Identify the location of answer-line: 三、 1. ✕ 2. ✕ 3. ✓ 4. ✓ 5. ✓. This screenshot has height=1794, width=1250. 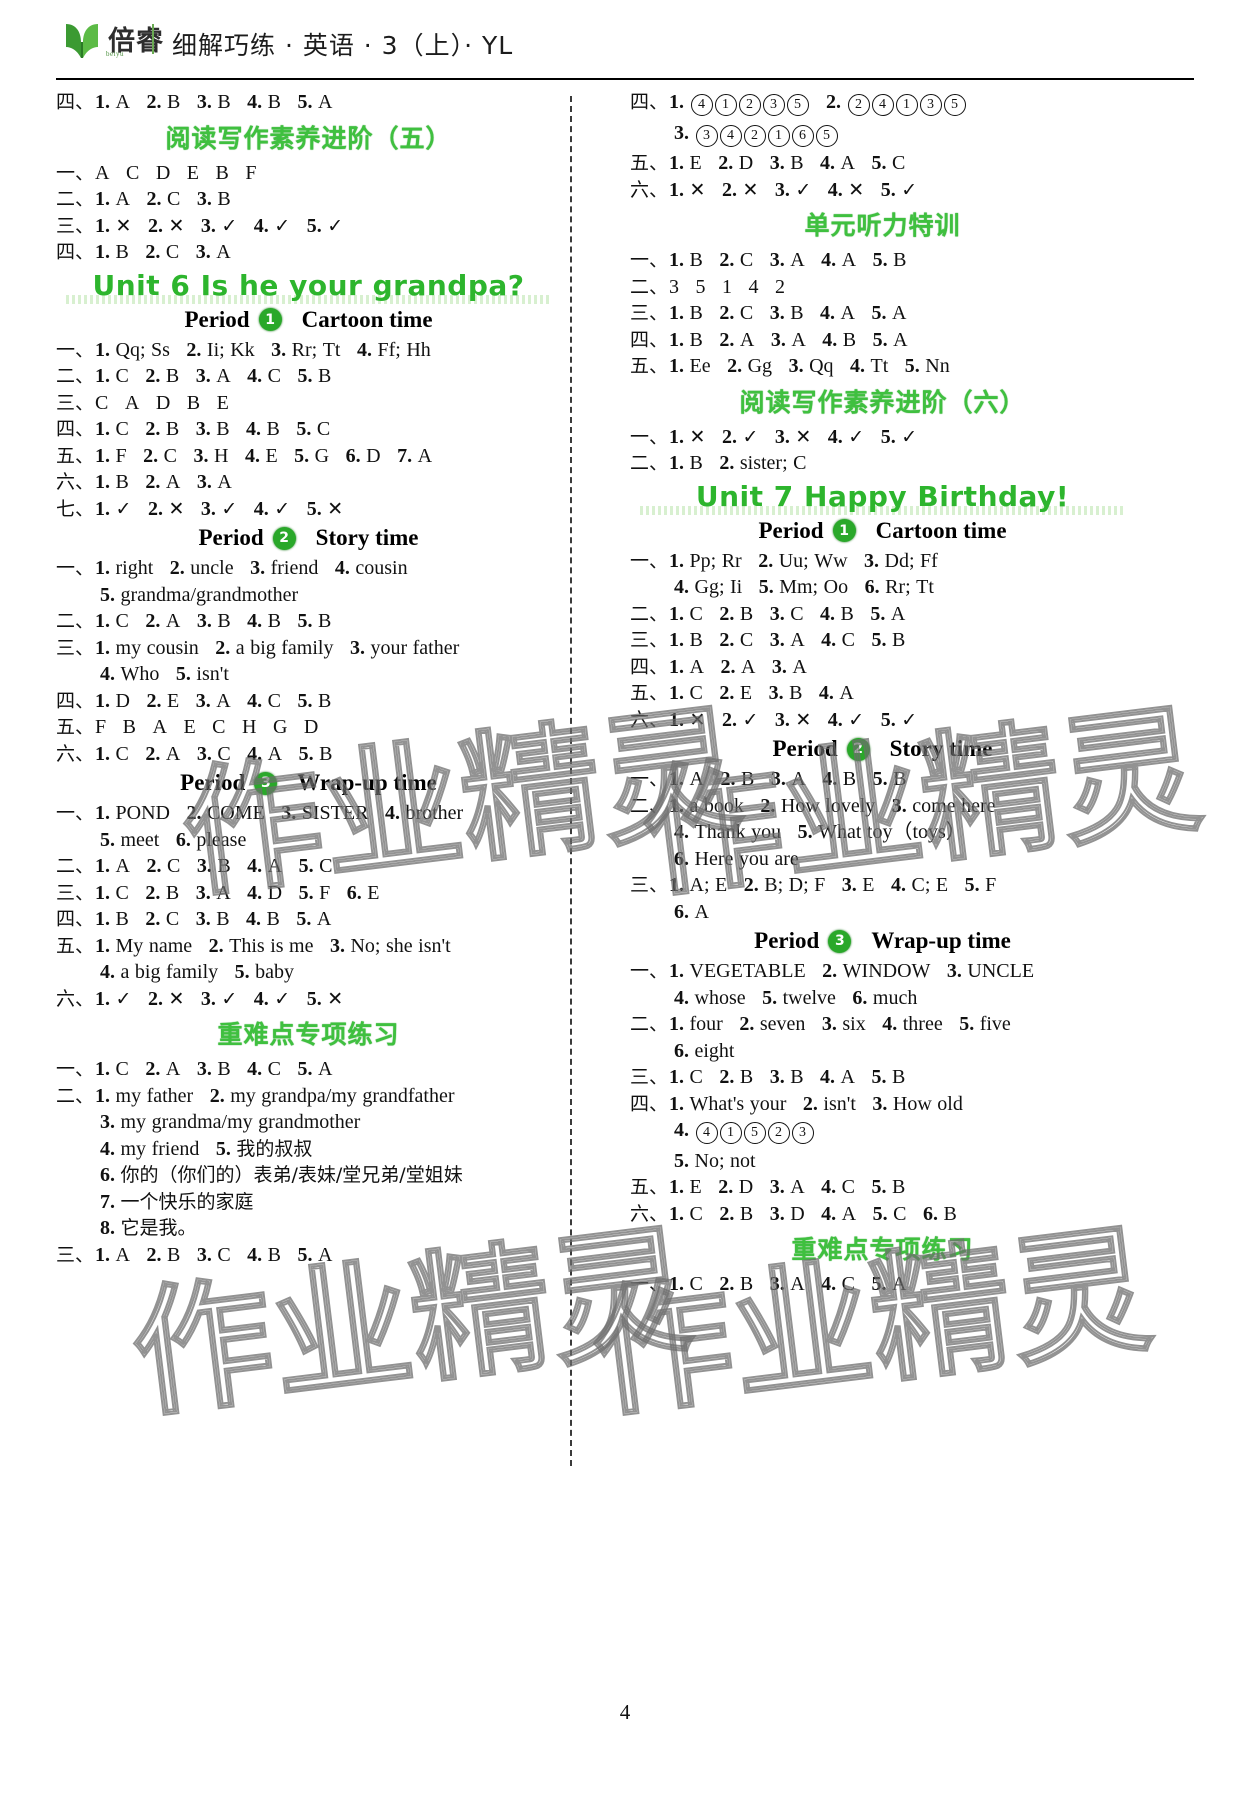
(200, 225).